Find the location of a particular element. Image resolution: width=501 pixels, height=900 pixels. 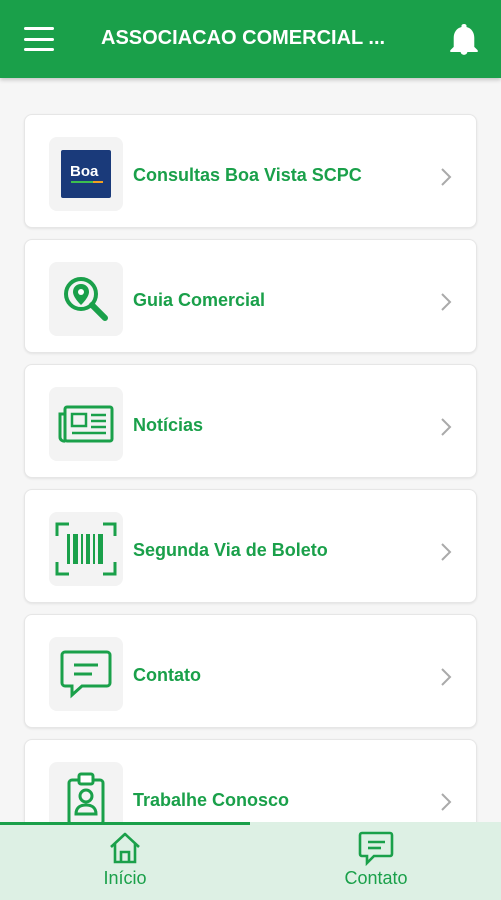

newspaper-icon is located at coordinates (86, 424).